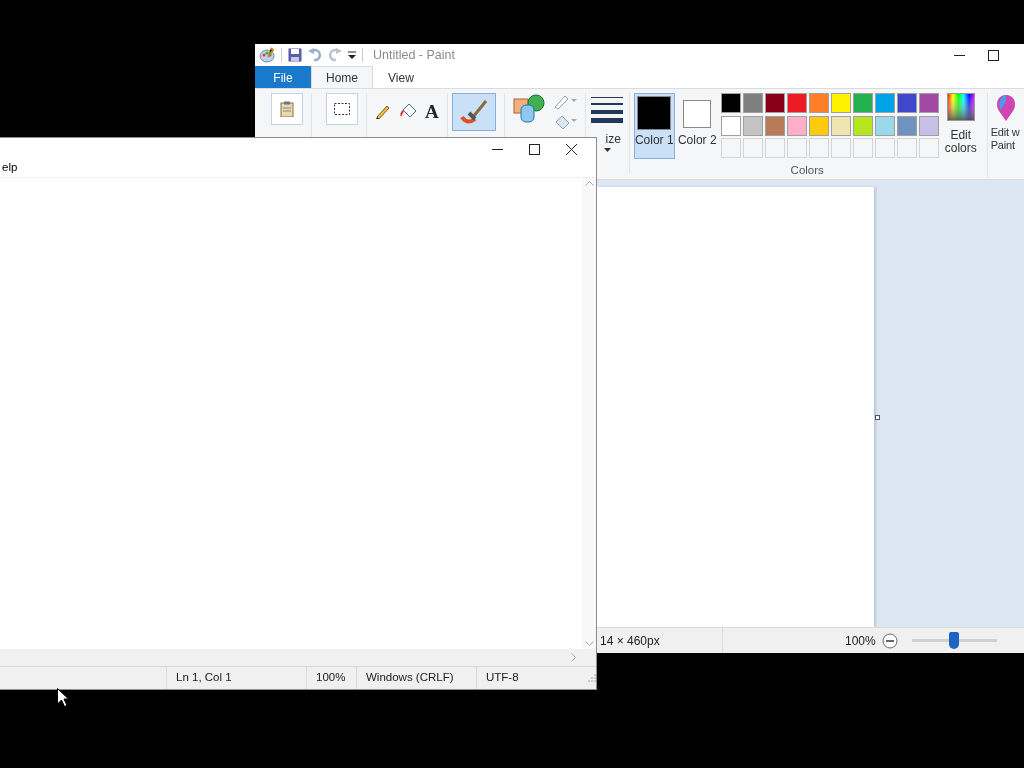 This screenshot has height=768, width=1024. I want to click on brushes-button, so click(473, 112).